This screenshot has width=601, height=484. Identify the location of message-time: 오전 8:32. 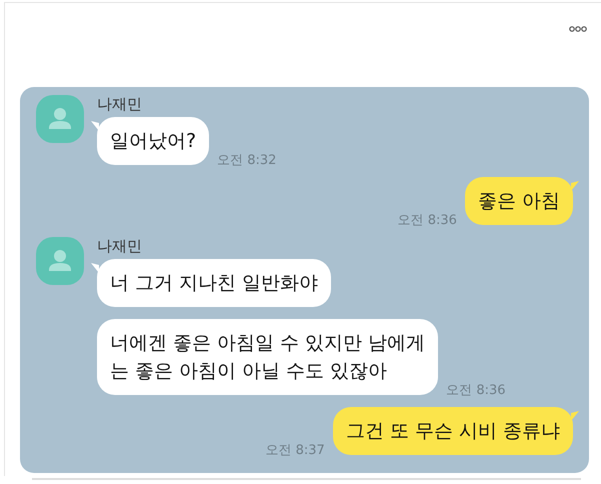
(246, 160).